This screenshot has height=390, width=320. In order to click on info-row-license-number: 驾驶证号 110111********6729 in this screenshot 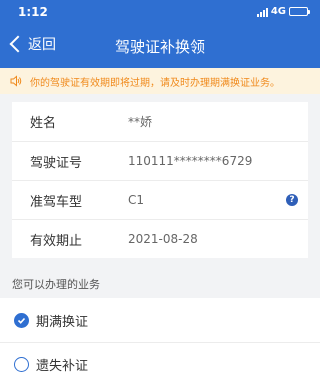, I will do `click(160, 160)`.